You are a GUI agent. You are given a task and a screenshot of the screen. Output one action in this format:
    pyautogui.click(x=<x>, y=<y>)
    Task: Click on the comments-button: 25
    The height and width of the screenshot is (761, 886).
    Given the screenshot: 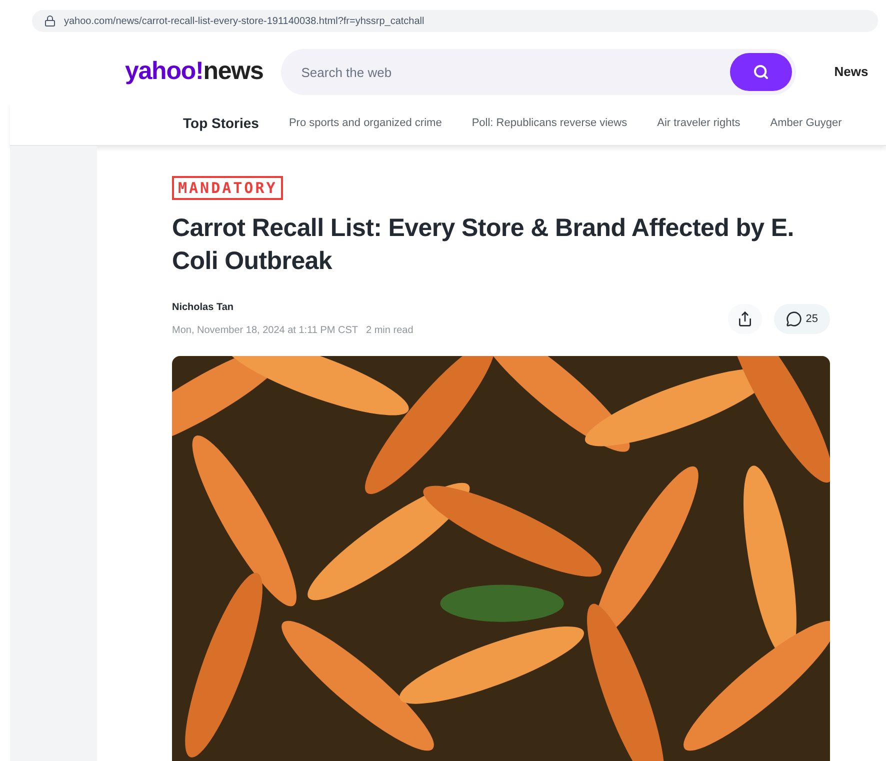 What is the action you would take?
    pyautogui.click(x=802, y=319)
    